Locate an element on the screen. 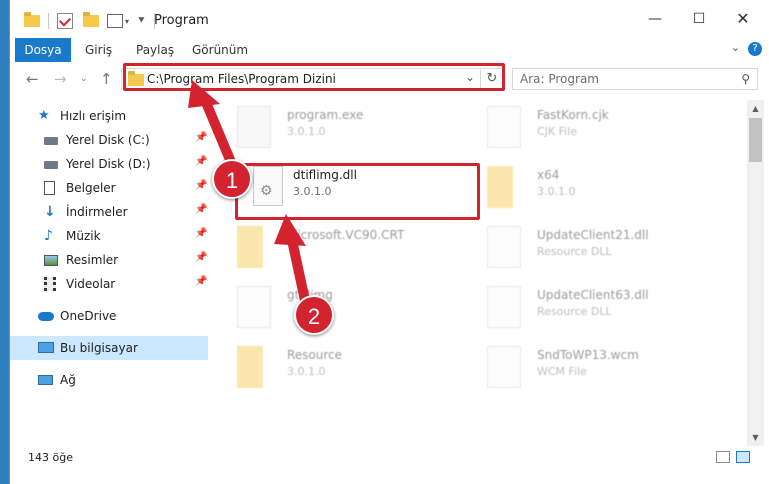 The image size is (769, 484). chevron-down-icon: ⌄ is located at coordinates (735, 47).